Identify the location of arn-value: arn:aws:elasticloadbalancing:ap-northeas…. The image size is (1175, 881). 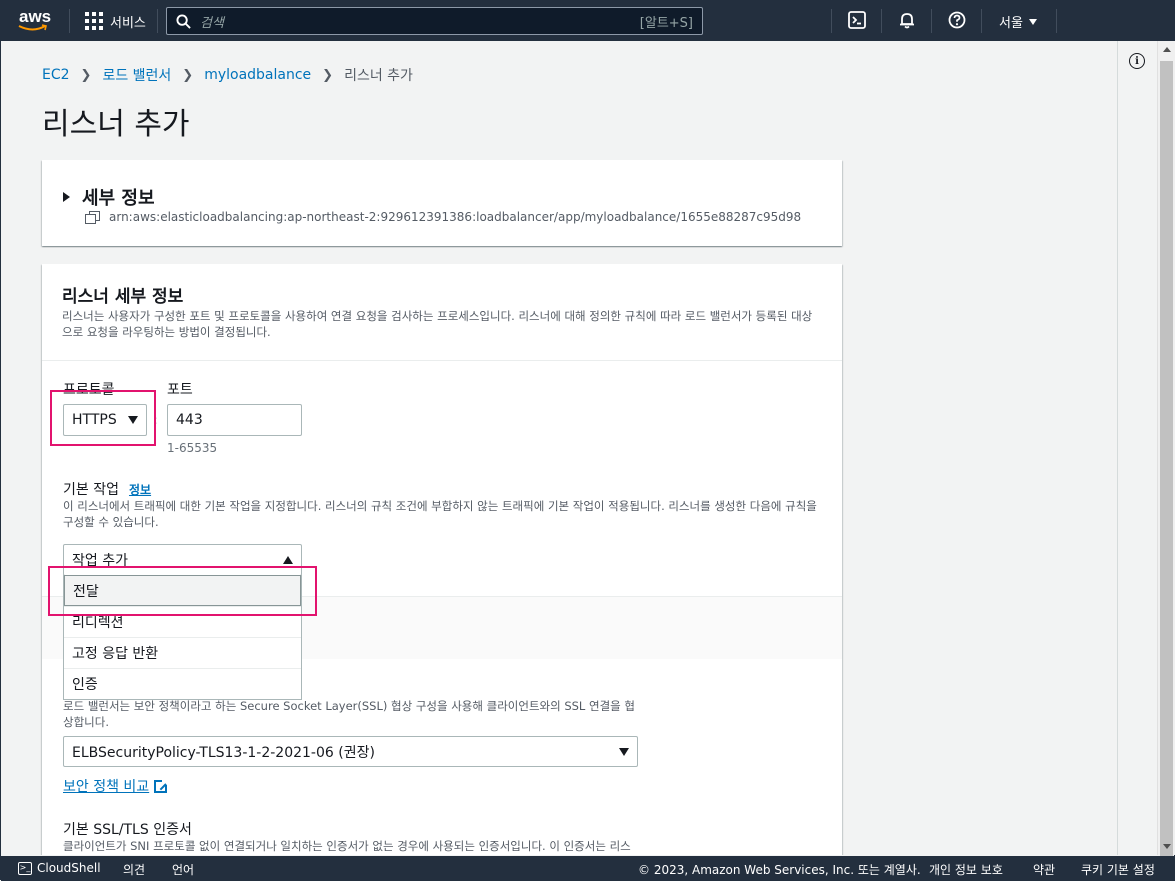
(455, 217).